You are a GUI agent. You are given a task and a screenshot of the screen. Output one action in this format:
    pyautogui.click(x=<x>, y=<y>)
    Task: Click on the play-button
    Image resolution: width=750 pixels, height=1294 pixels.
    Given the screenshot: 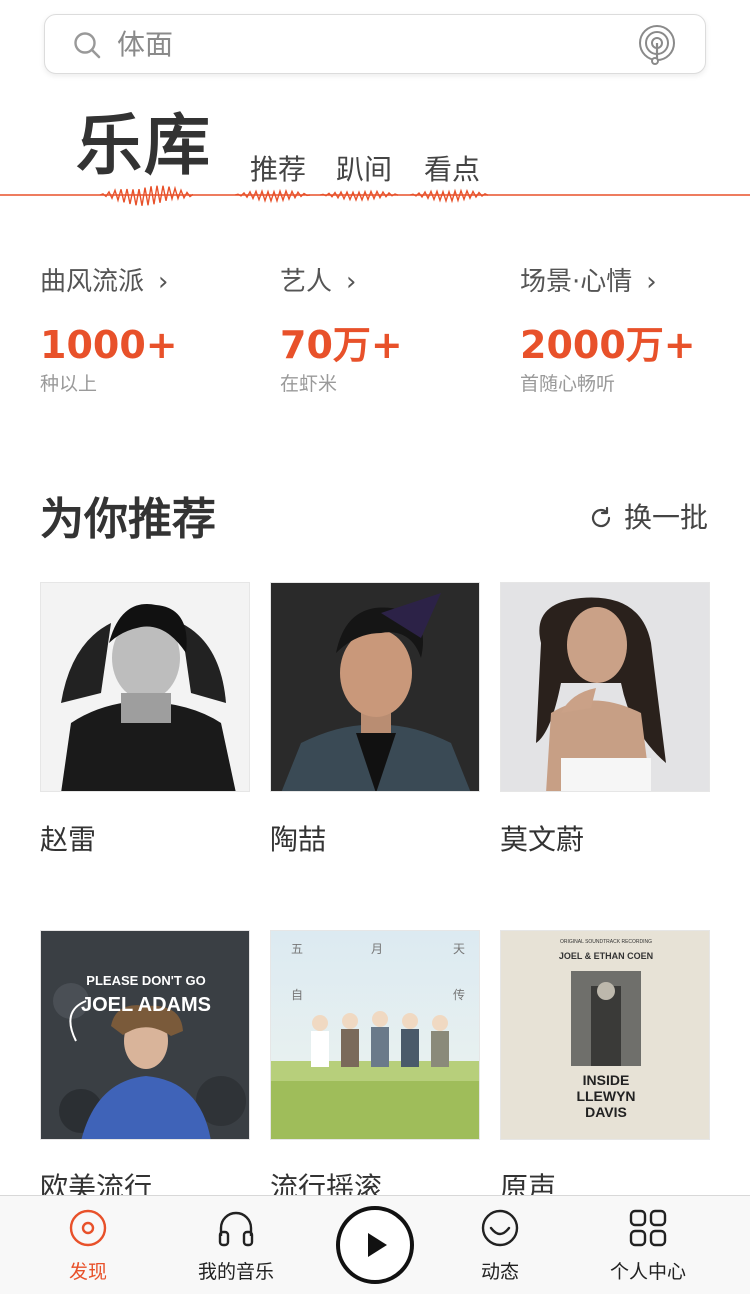 What is the action you would take?
    pyautogui.click(x=375, y=1245)
    